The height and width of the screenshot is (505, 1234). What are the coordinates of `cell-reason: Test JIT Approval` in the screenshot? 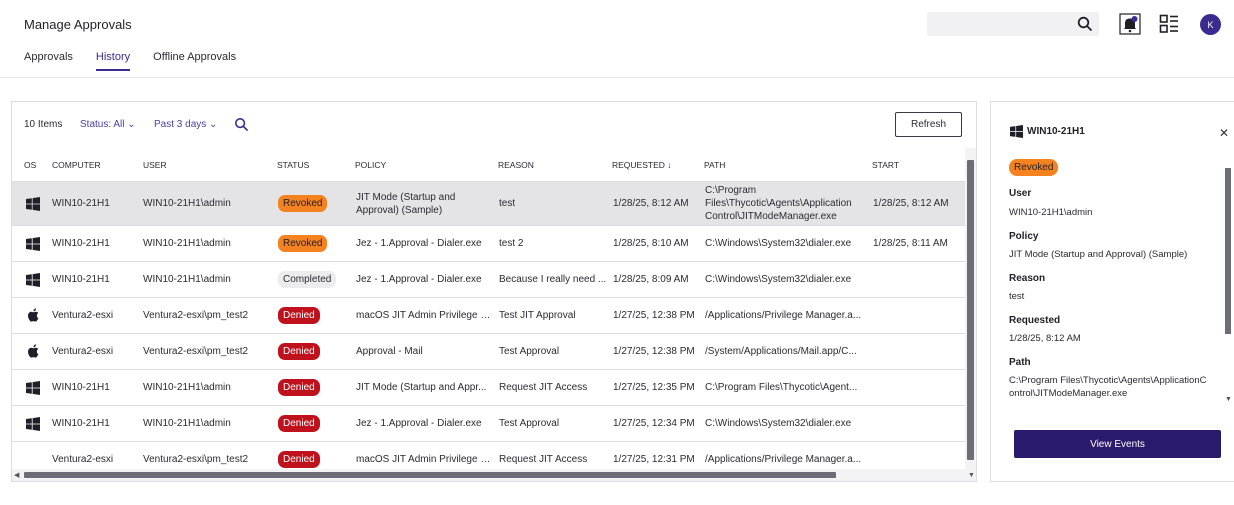 It's located at (537, 315).